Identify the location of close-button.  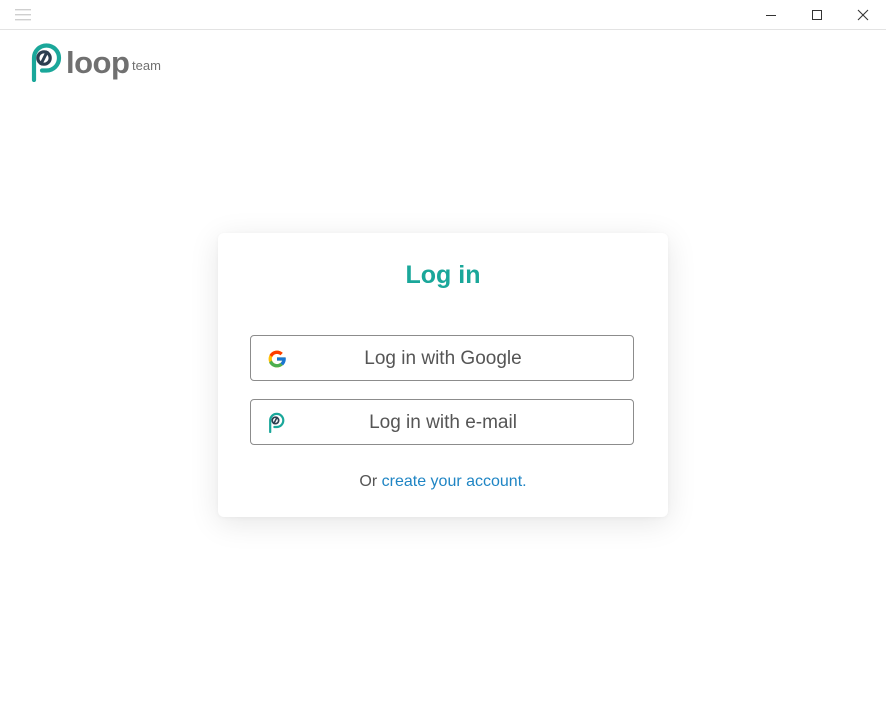
(863, 14).